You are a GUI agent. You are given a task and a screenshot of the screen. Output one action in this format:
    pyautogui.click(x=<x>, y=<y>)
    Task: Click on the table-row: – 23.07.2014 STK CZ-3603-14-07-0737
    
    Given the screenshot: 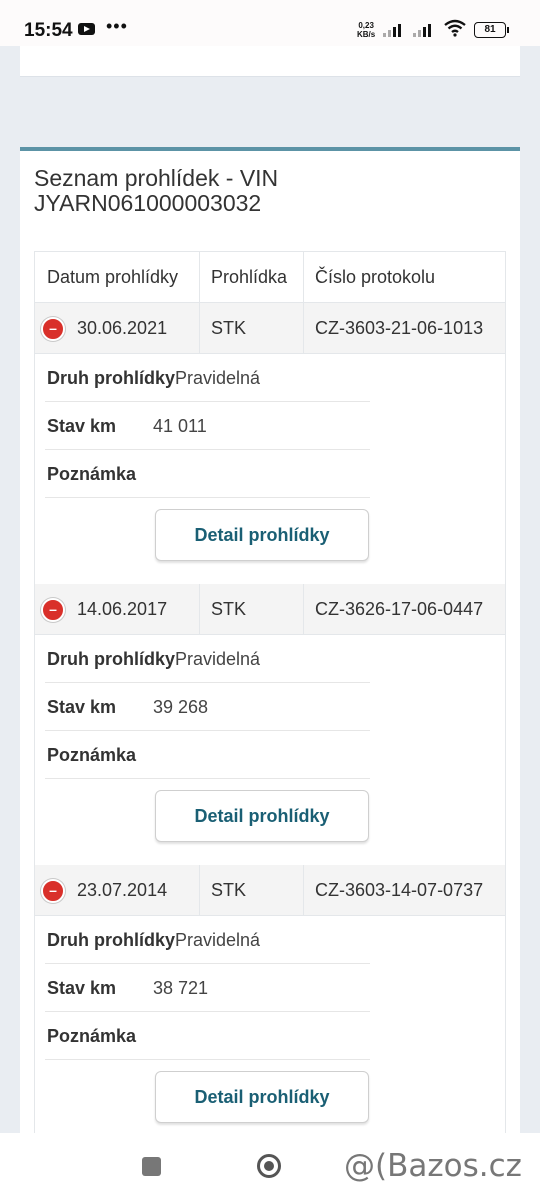 What is the action you would take?
    pyautogui.click(x=270, y=890)
    